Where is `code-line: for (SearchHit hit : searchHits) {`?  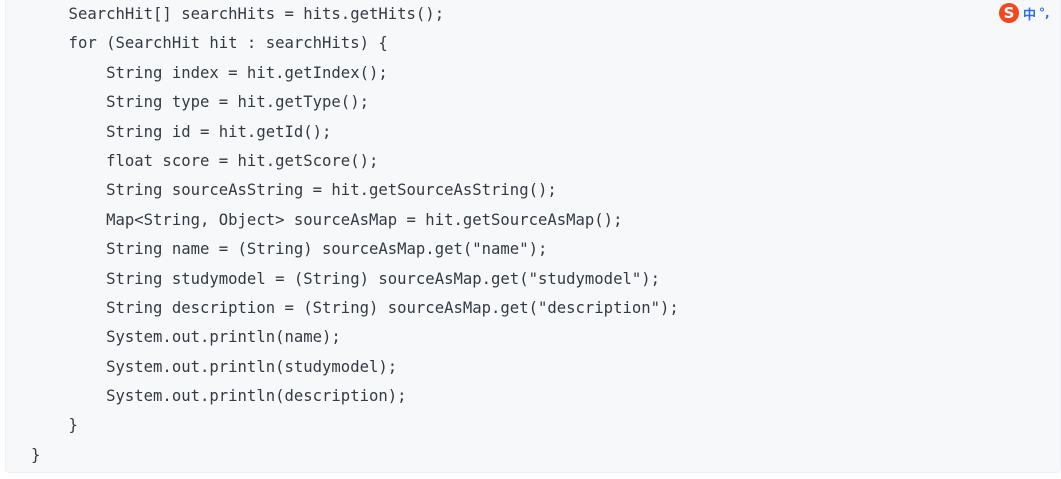 code-line: for (SearchHit hit : searchHits) { is located at coordinates (209, 43).